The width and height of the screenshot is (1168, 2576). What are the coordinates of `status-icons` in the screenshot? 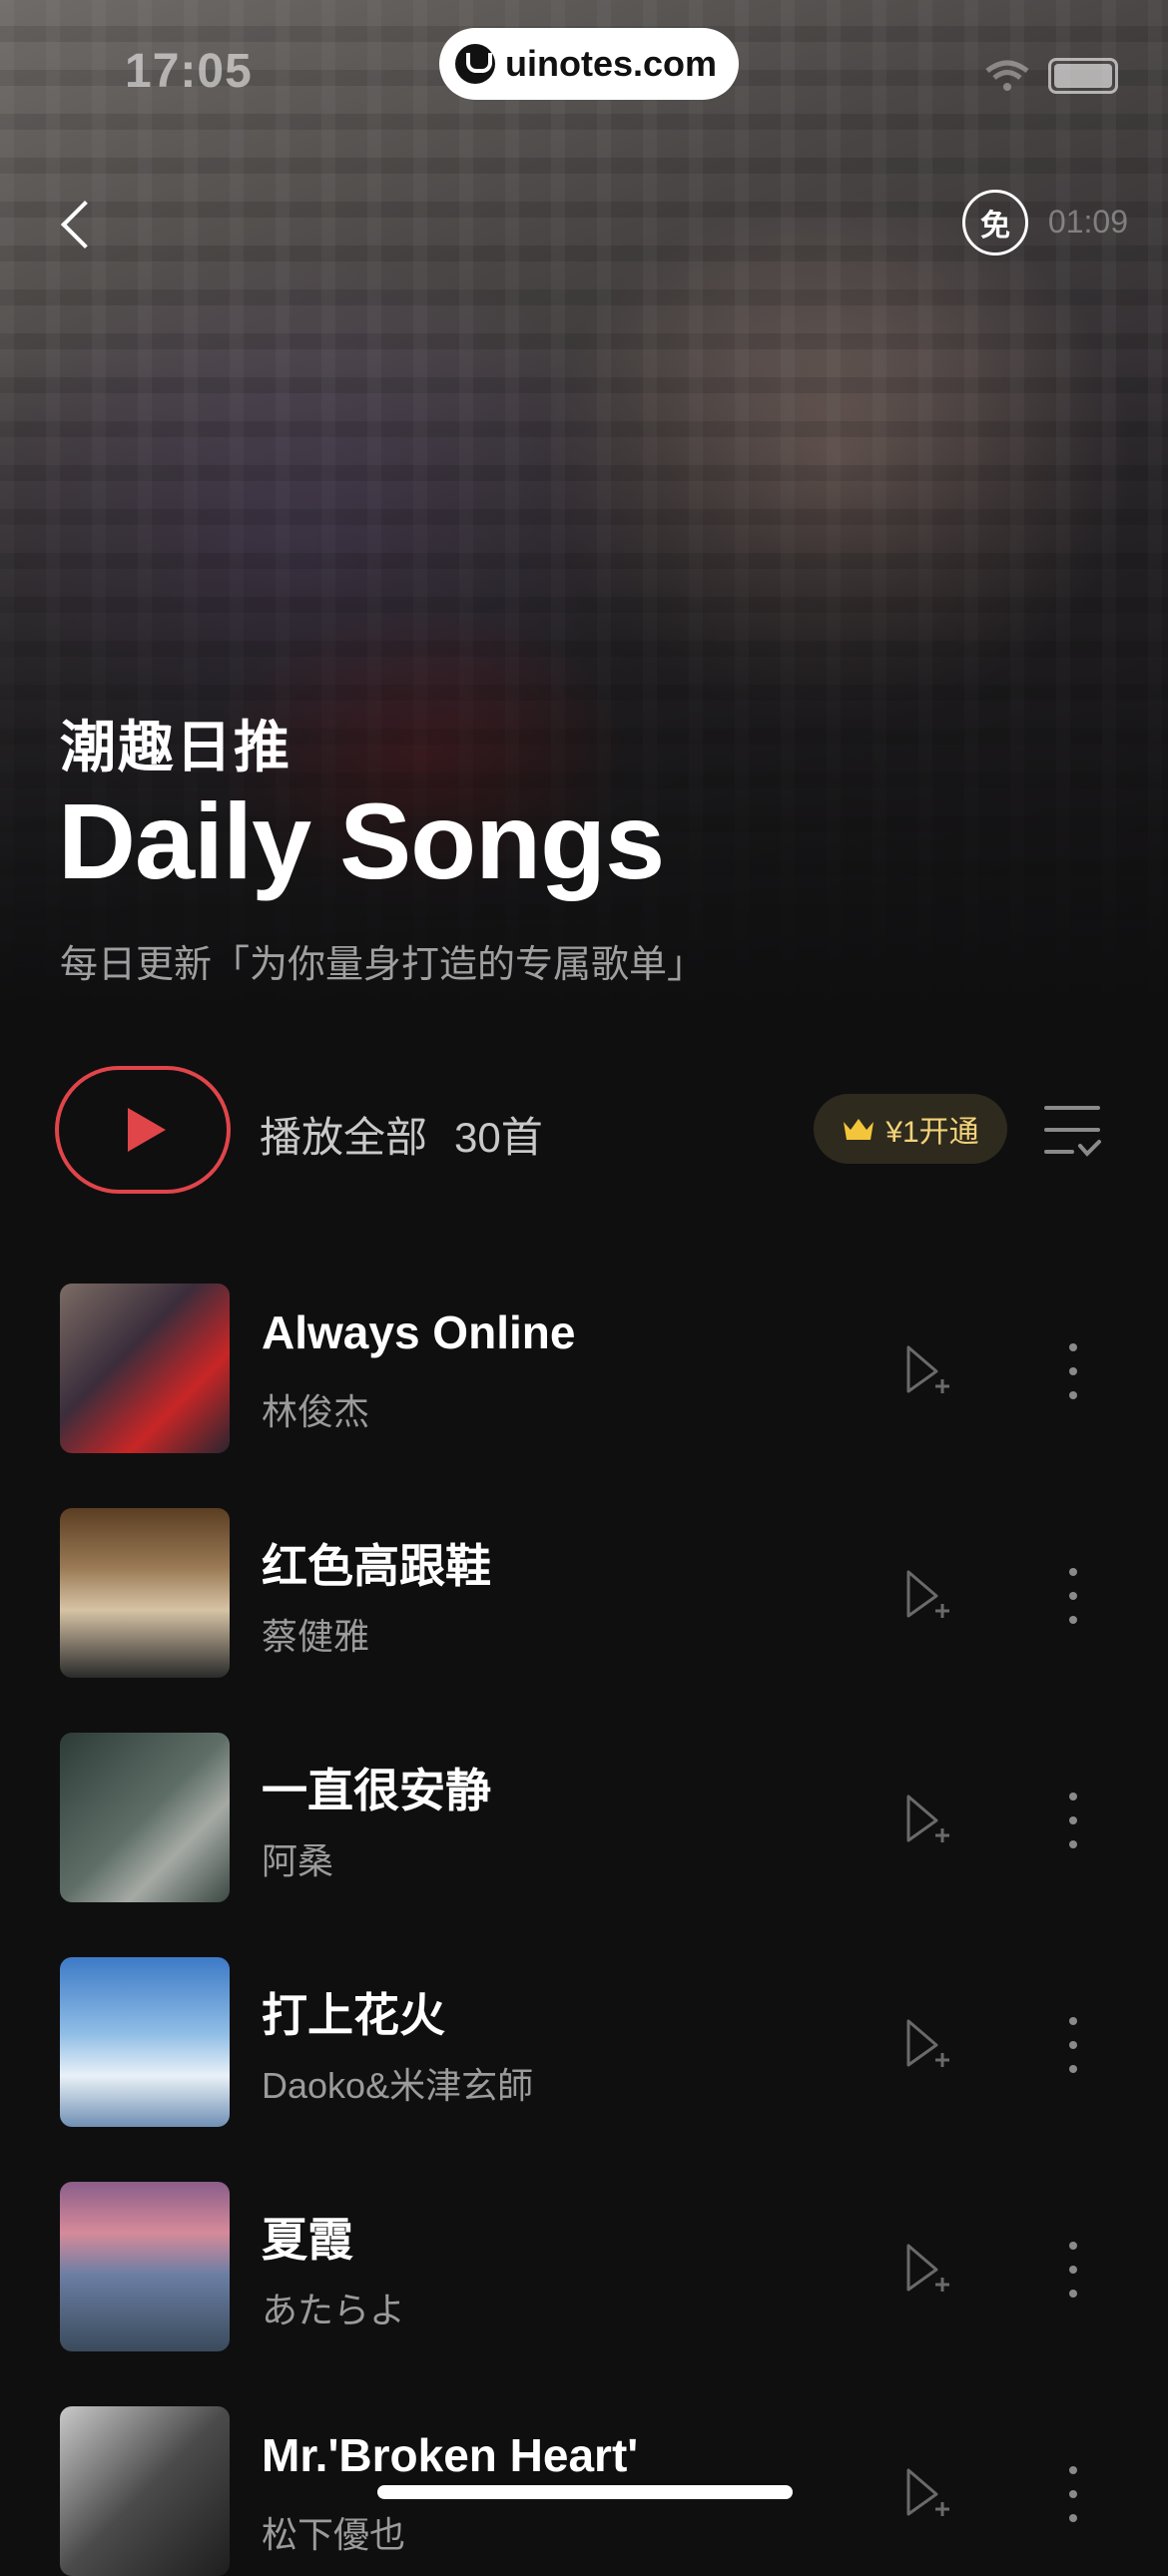 It's located at (1051, 76).